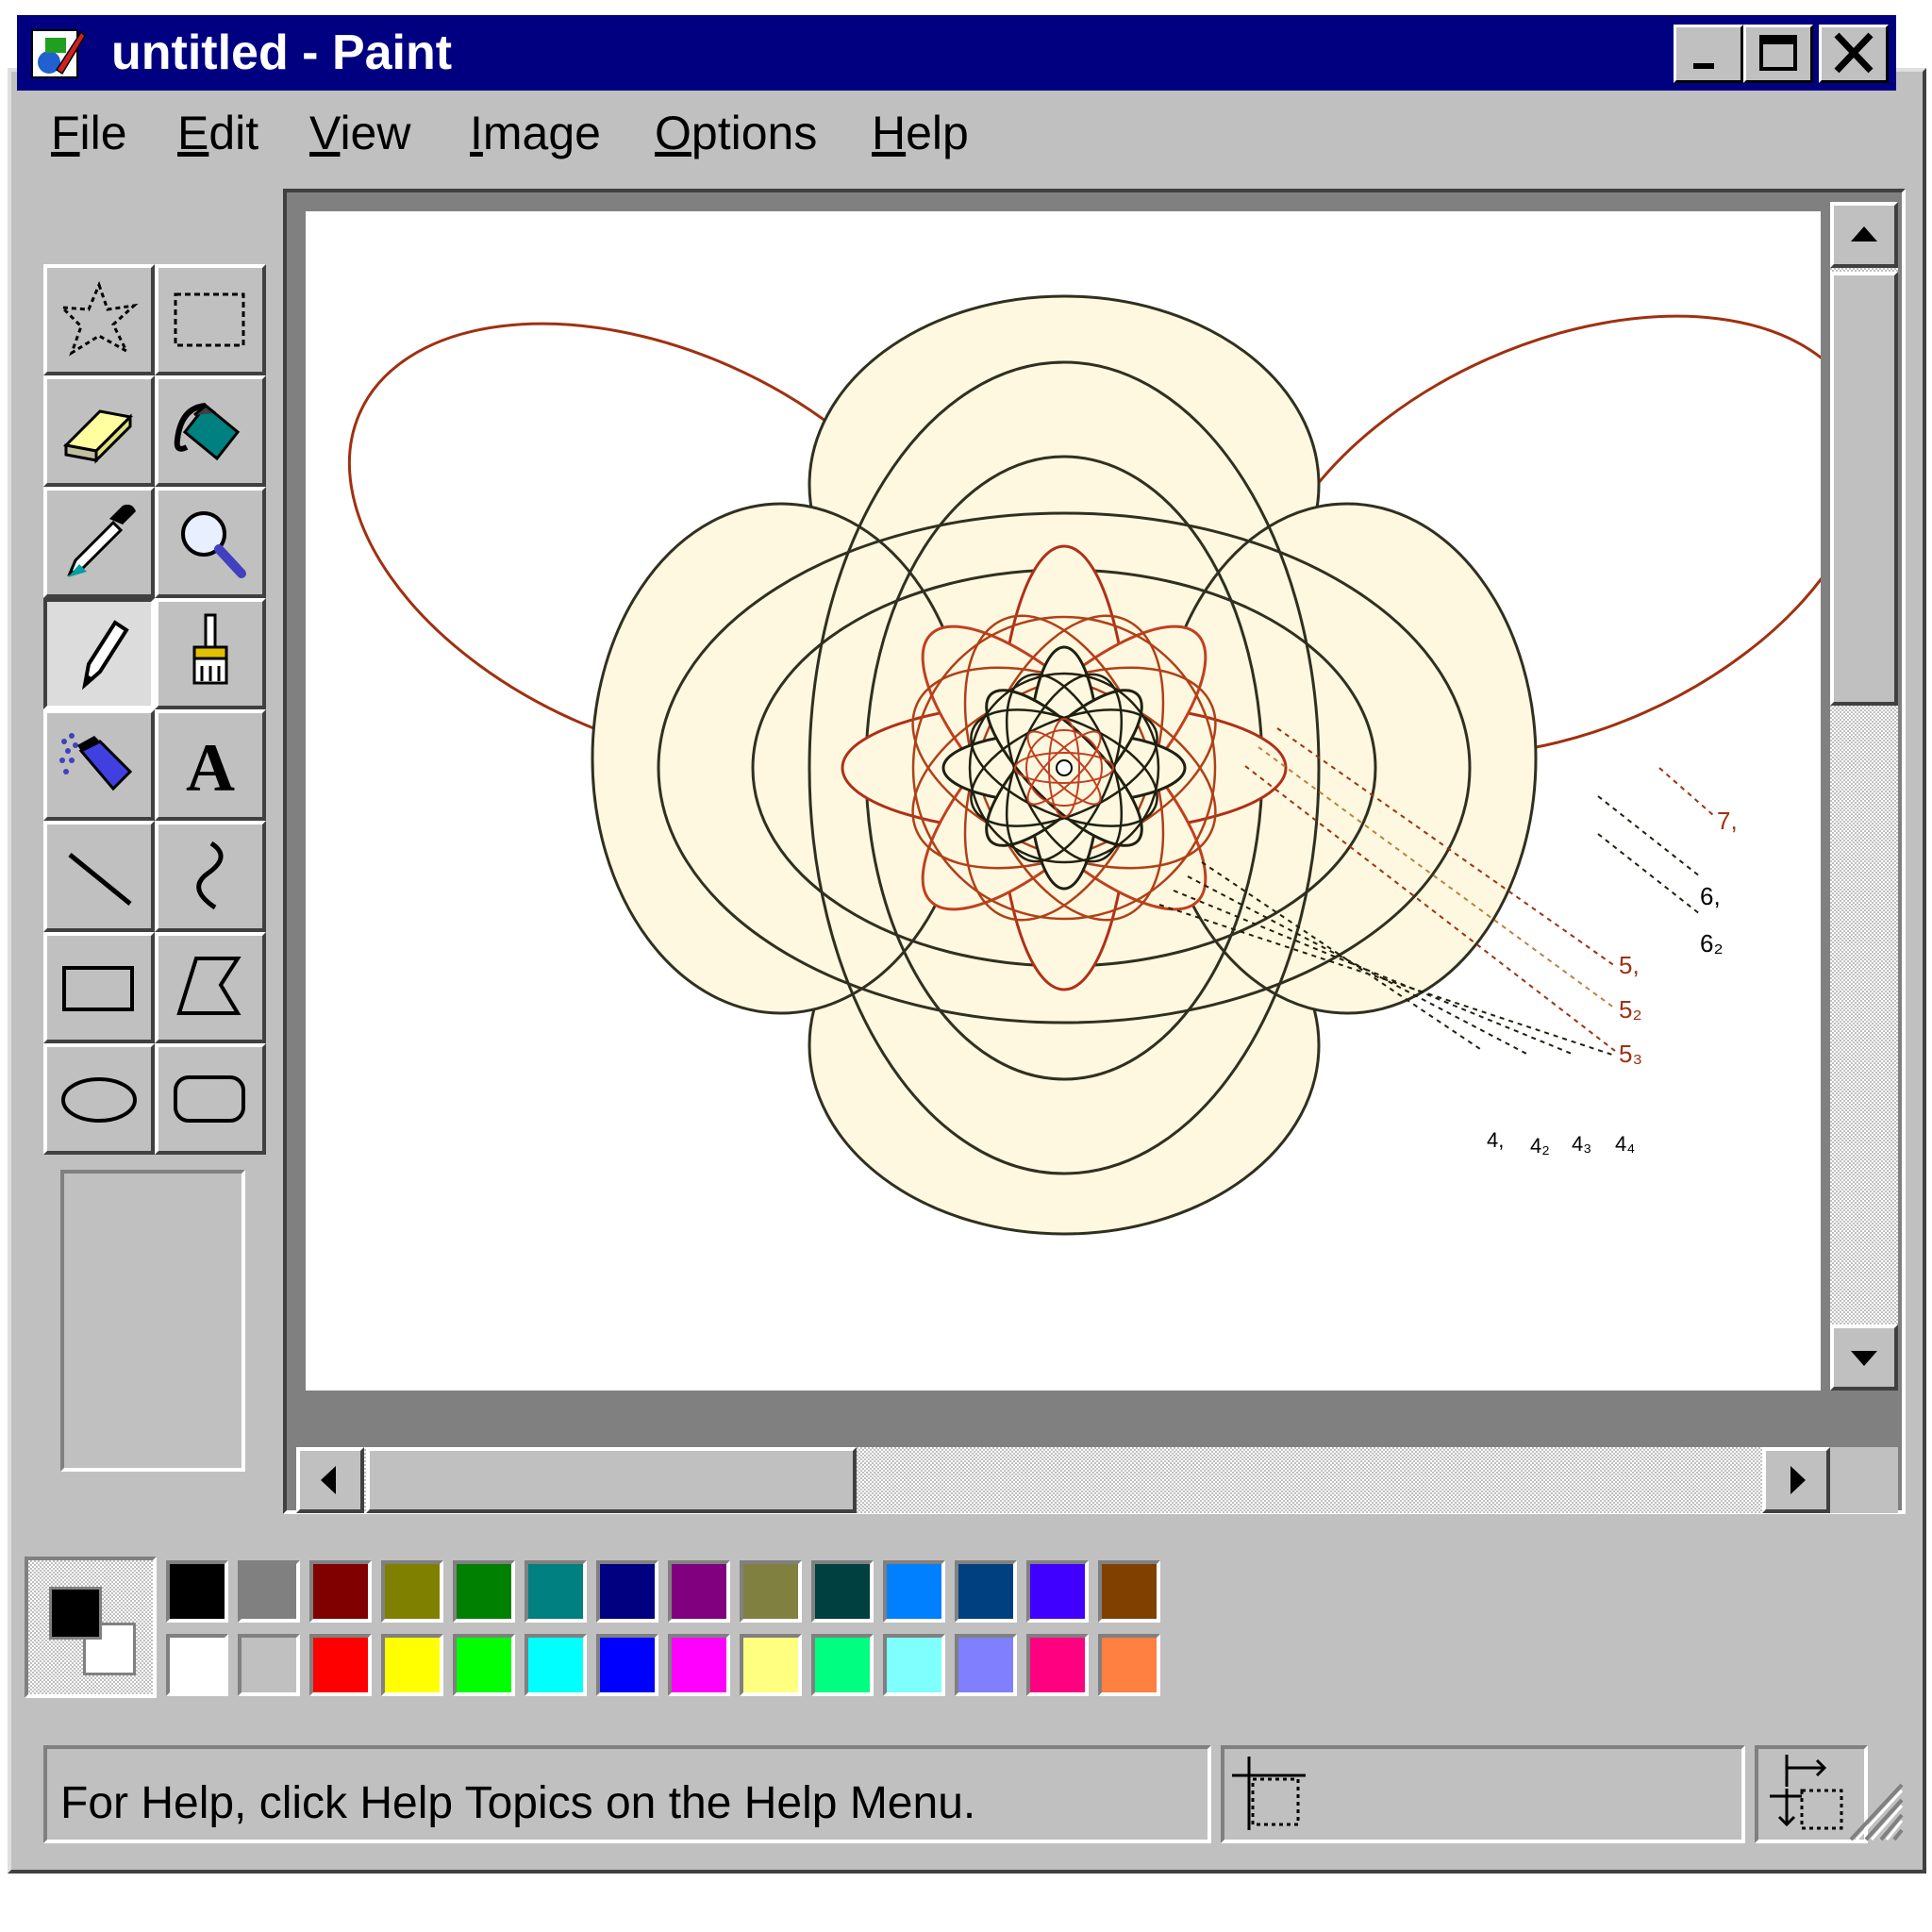  I want to click on tool-curve, so click(210, 877).